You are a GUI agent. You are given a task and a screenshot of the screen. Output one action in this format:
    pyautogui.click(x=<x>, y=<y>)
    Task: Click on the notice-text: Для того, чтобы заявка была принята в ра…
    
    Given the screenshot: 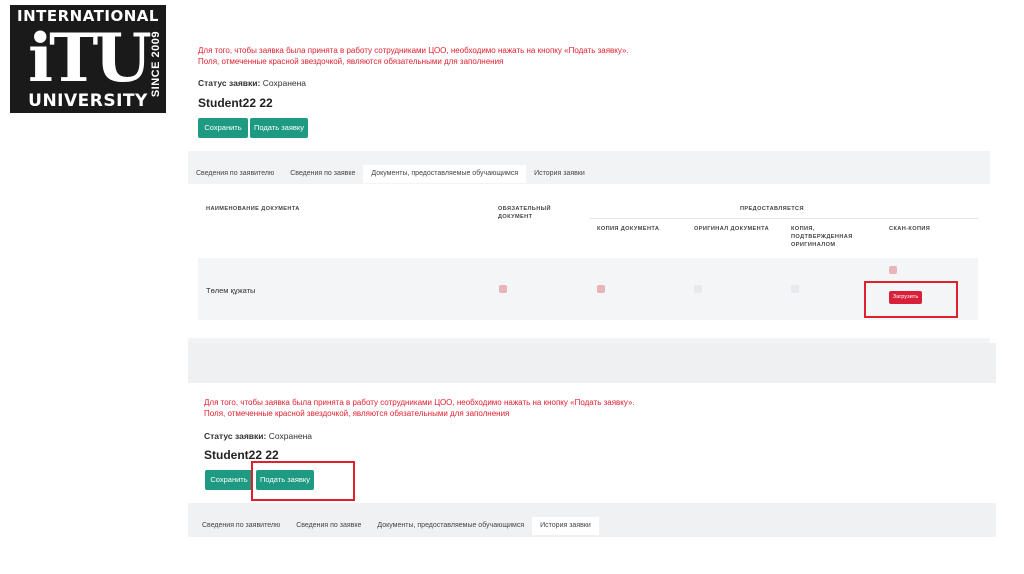 What is the action you would take?
    pyautogui.click(x=413, y=56)
    